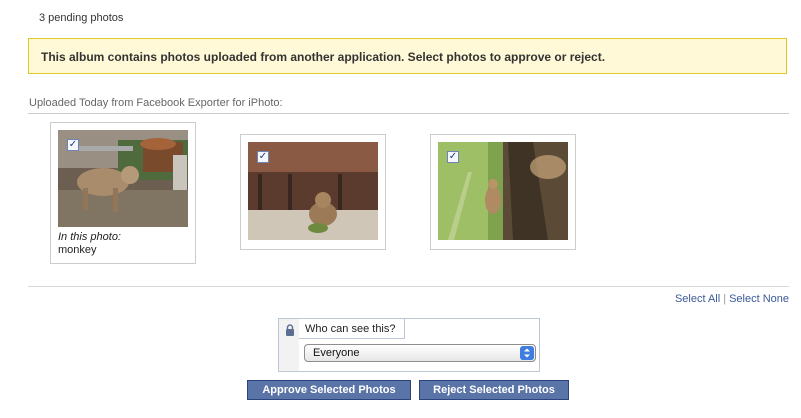 The image size is (801, 418). What do you see at coordinates (290, 330) in the screenshot?
I see `lock-icon` at bounding box center [290, 330].